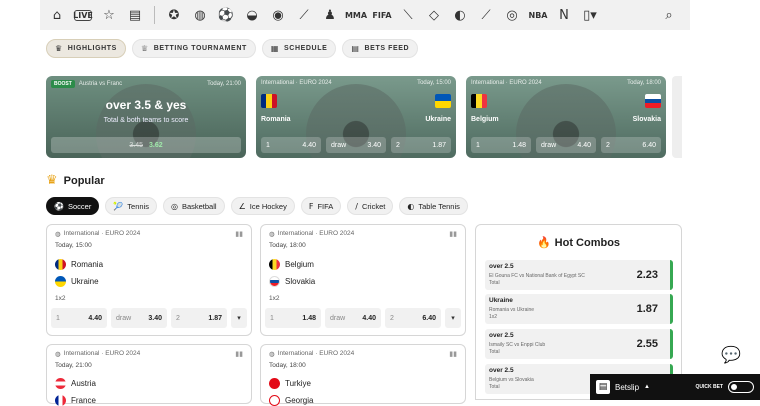 This screenshot has height=406, width=760. Describe the element at coordinates (287, 365) in the screenshot. I see `match-time: Today, 18:00` at that location.